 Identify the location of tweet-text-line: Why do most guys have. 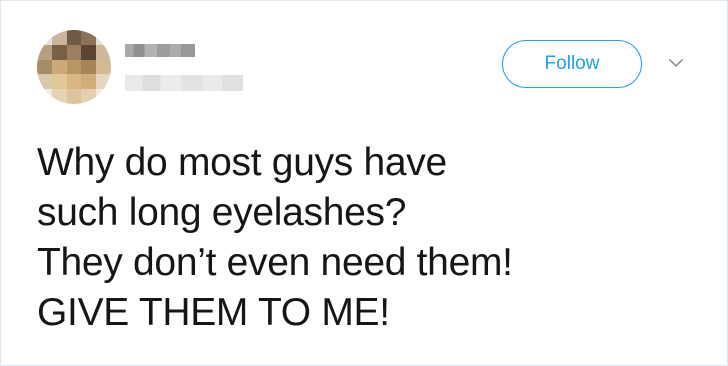
(242, 162).